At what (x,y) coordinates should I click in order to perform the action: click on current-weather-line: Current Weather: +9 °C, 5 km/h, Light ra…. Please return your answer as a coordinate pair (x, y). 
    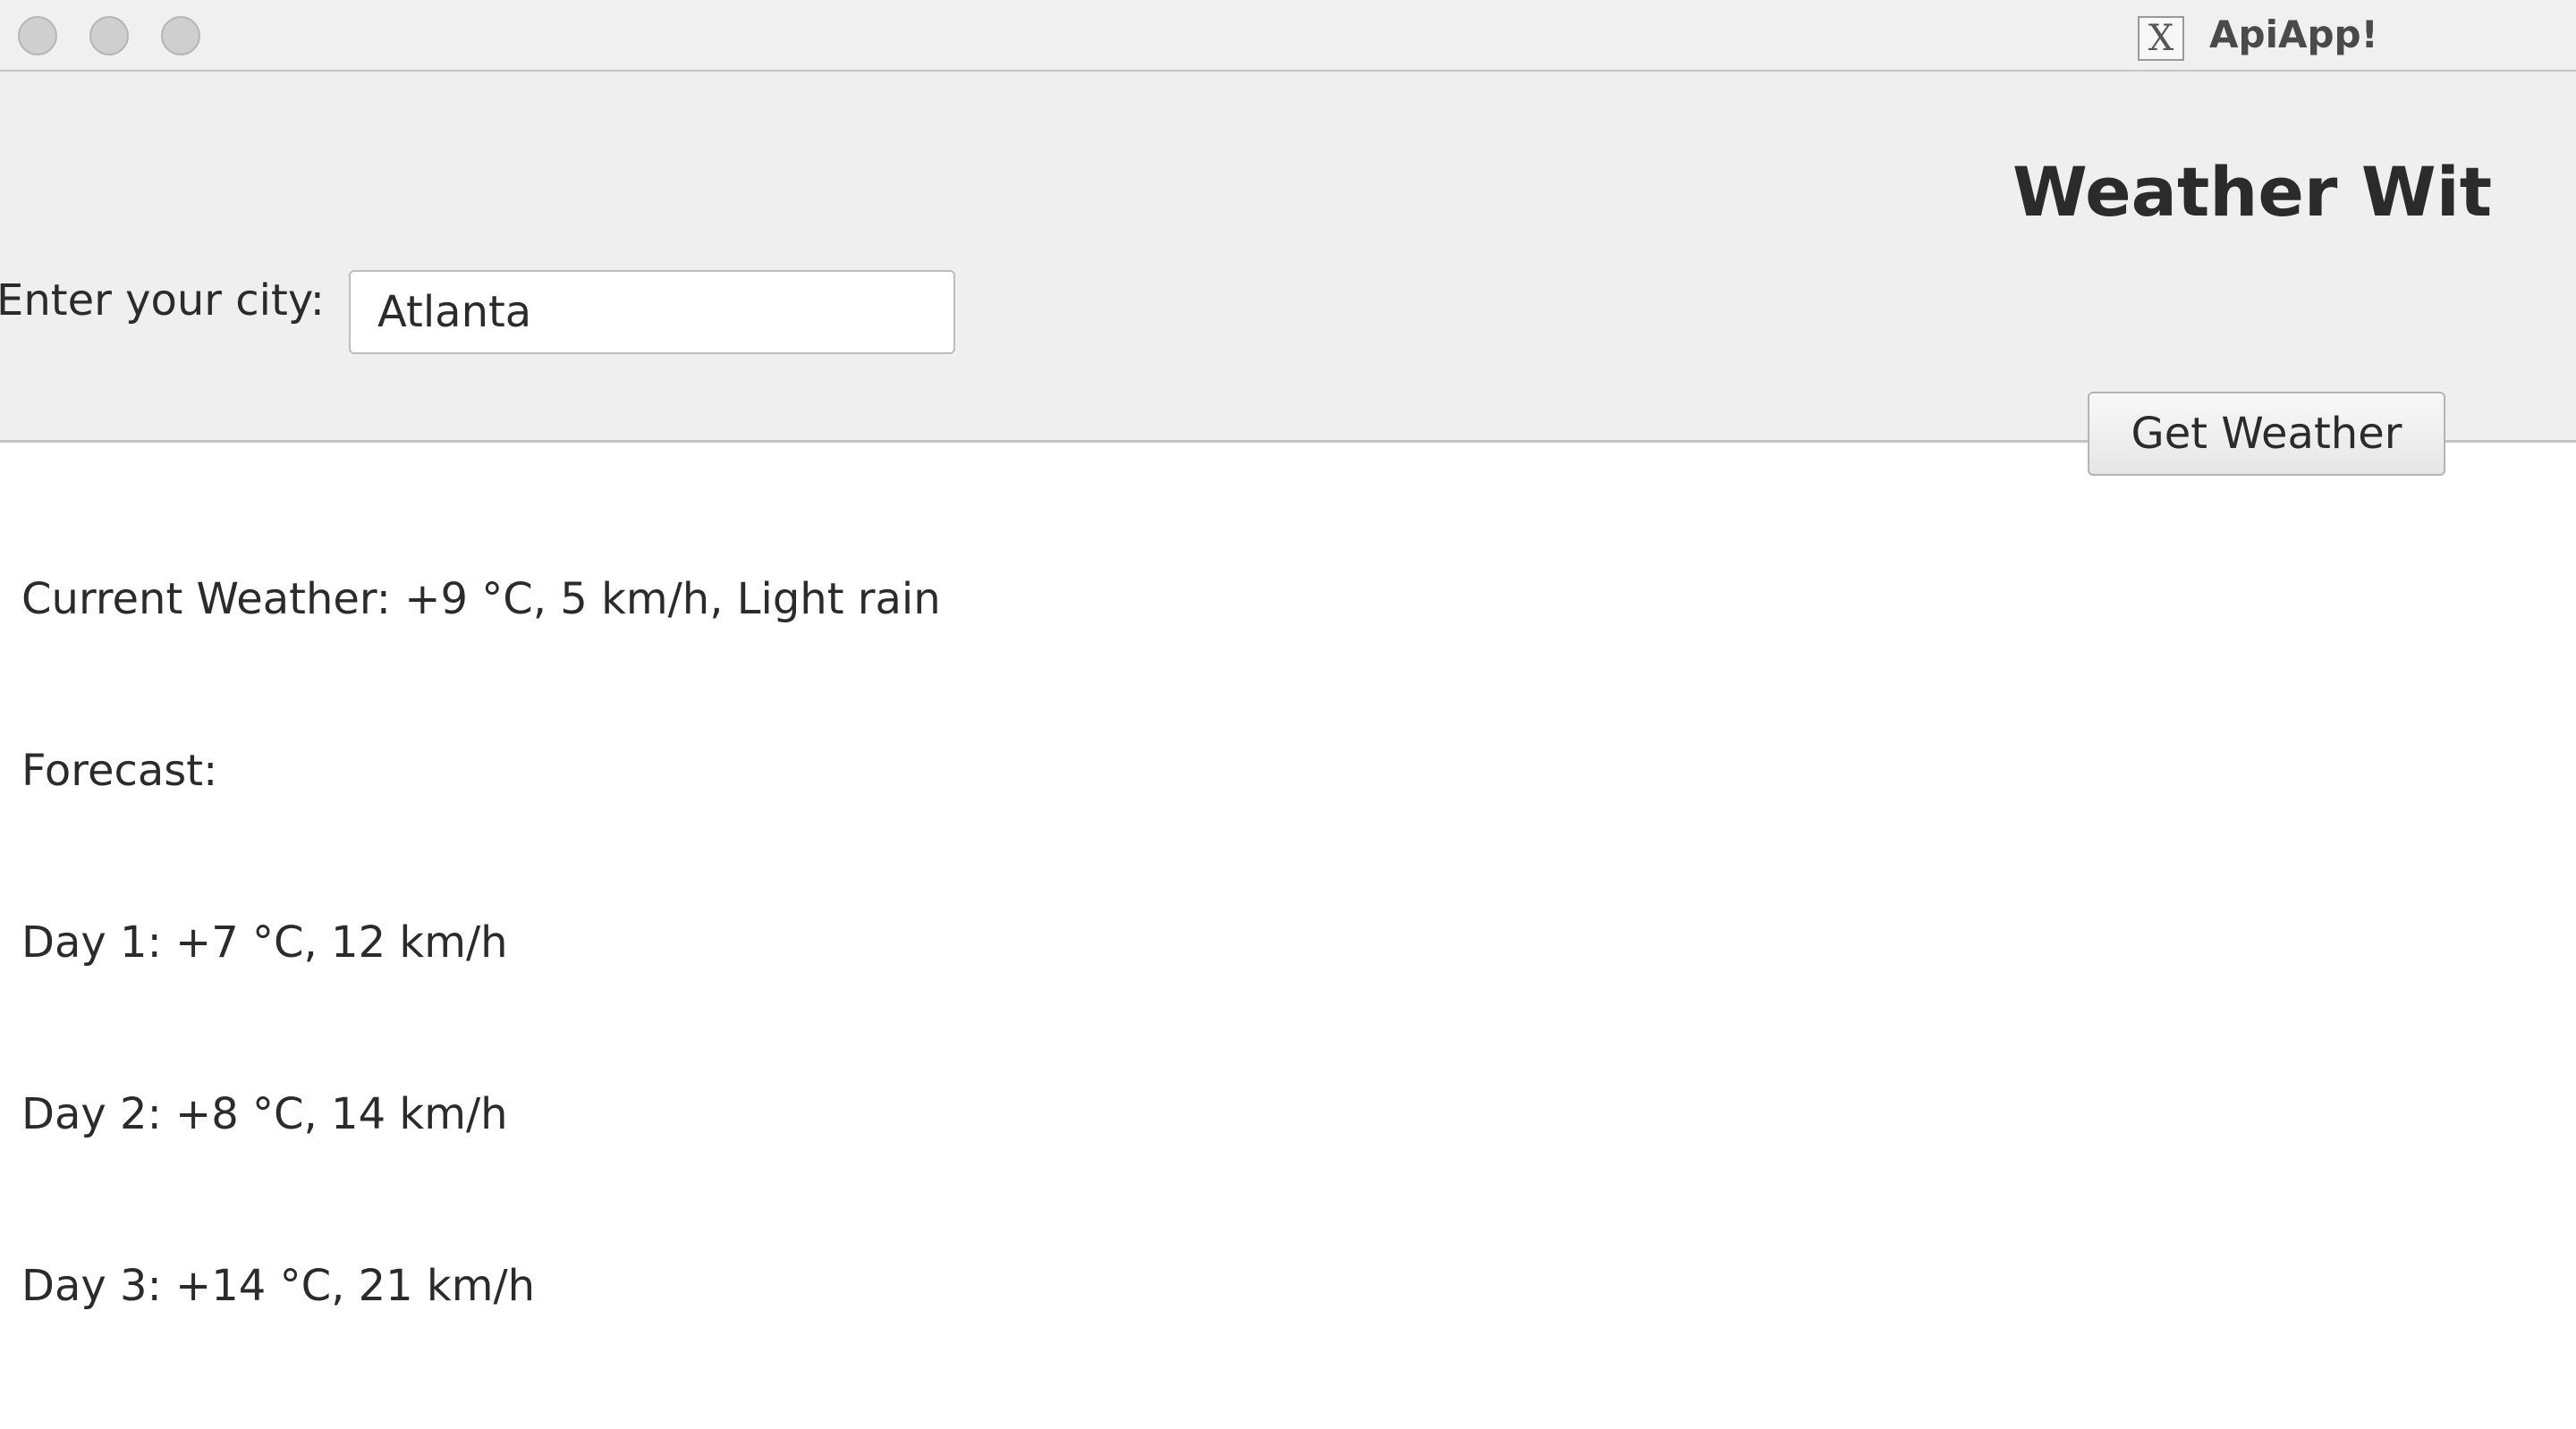
    Looking at the image, I should click on (481, 599).